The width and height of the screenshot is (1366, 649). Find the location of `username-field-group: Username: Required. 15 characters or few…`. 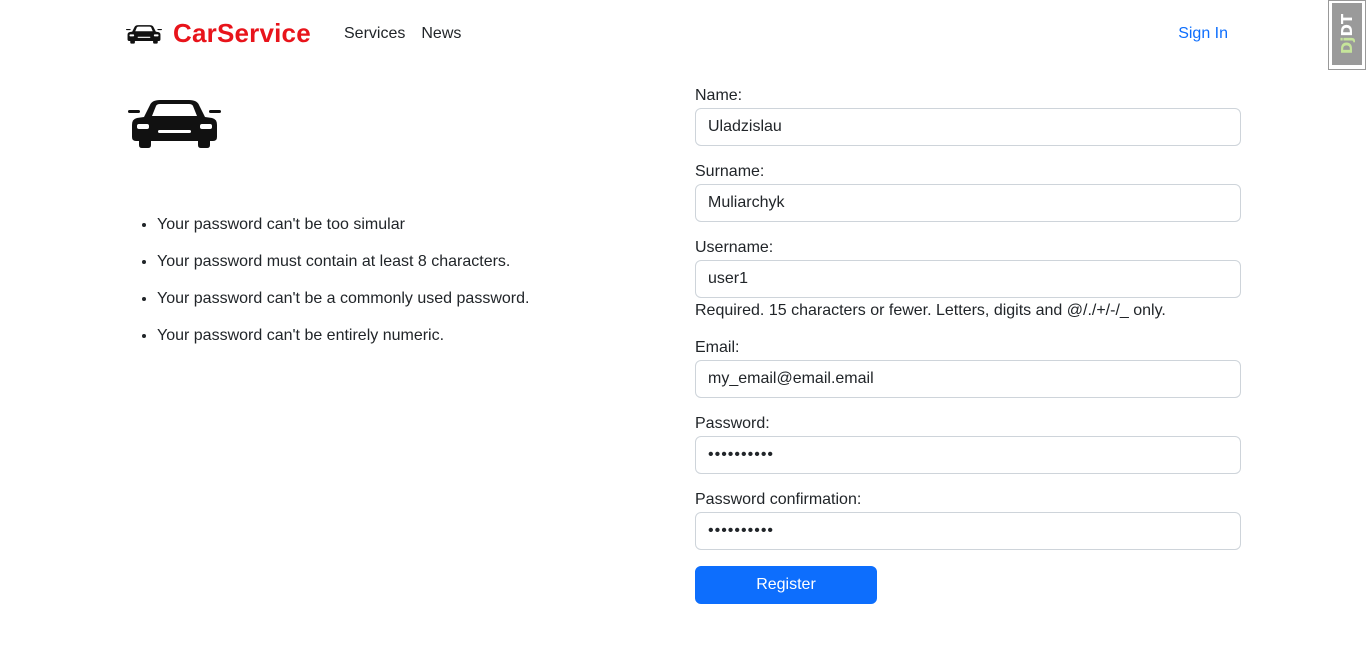

username-field-group: Username: Required. 15 characters or few… is located at coordinates (968, 280).